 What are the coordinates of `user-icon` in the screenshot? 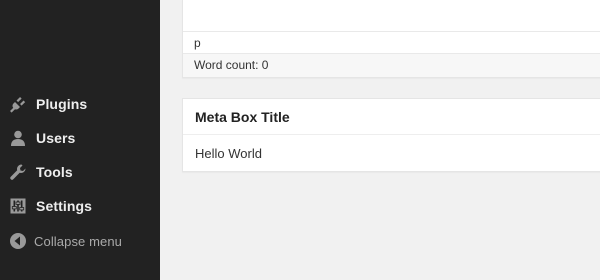 It's located at (18, 138).